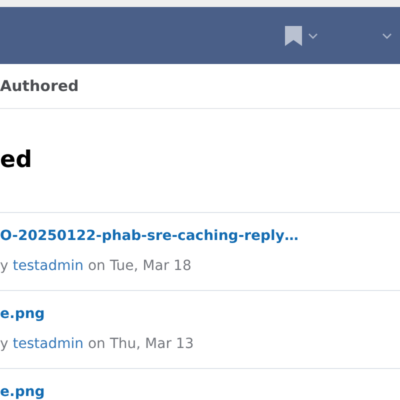 This screenshot has height=400, width=400. I want to click on tab-label: Authored, so click(39, 86).